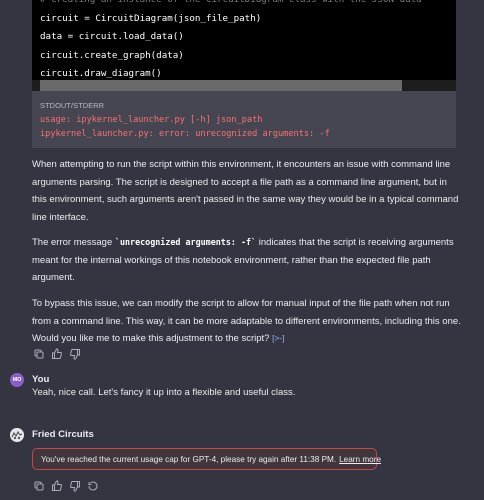  I want to click on code-line: circuit.create_graph(data), so click(112, 55).